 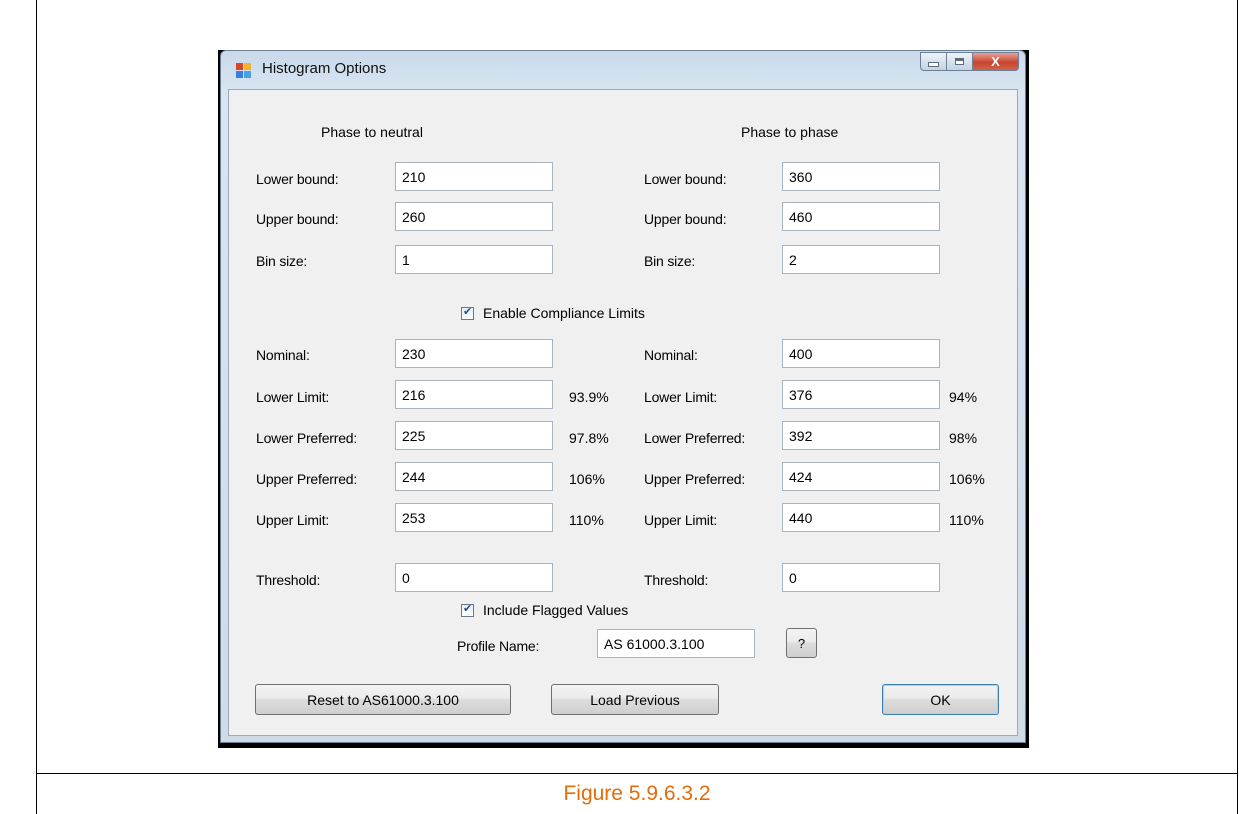 I want to click on left-bin-size-label: Bin size:, so click(x=282, y=261).